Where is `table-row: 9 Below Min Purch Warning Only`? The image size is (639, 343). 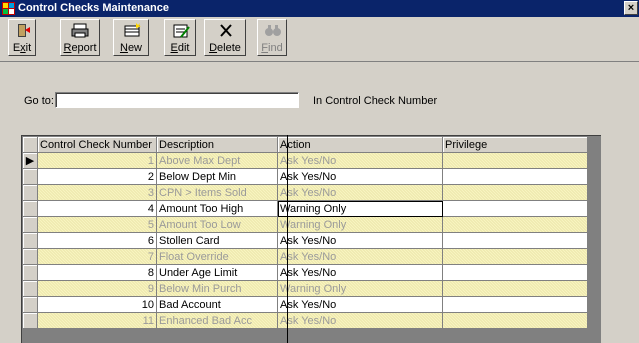
table-row: 9 Below Min Purch Warning Only is located at coordinates (305, 288).